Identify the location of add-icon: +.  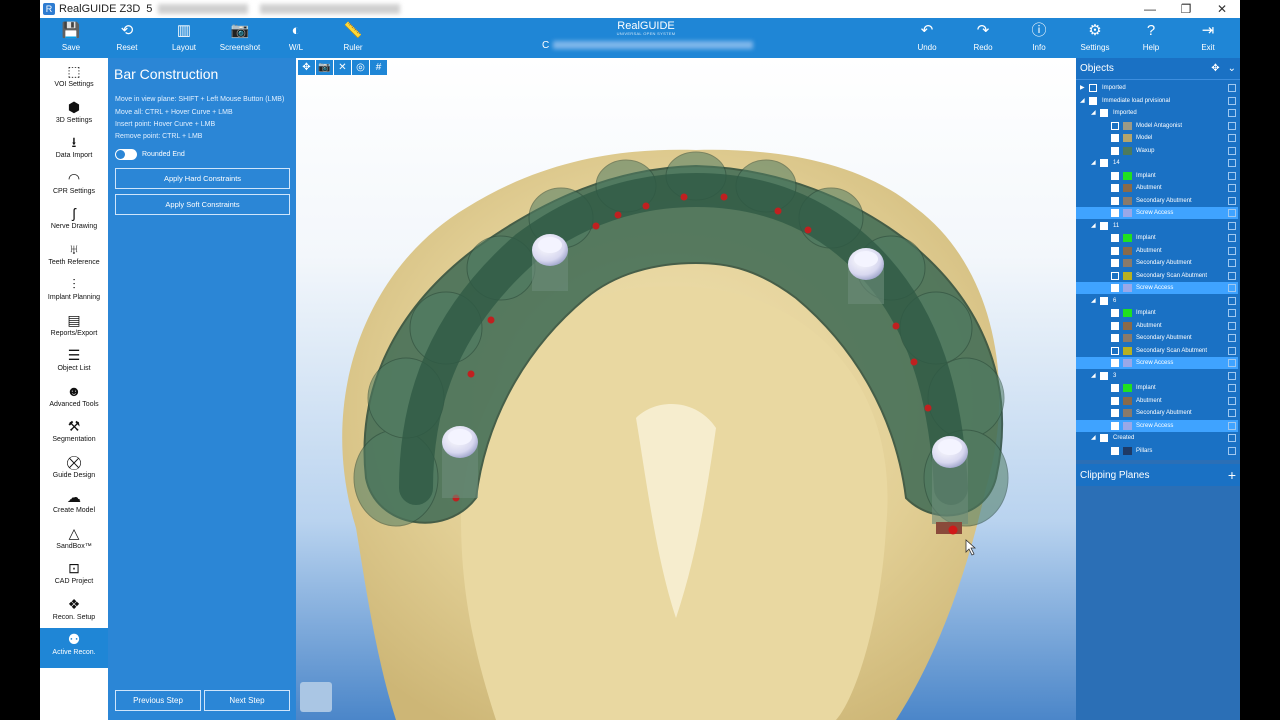
(1232, 475).